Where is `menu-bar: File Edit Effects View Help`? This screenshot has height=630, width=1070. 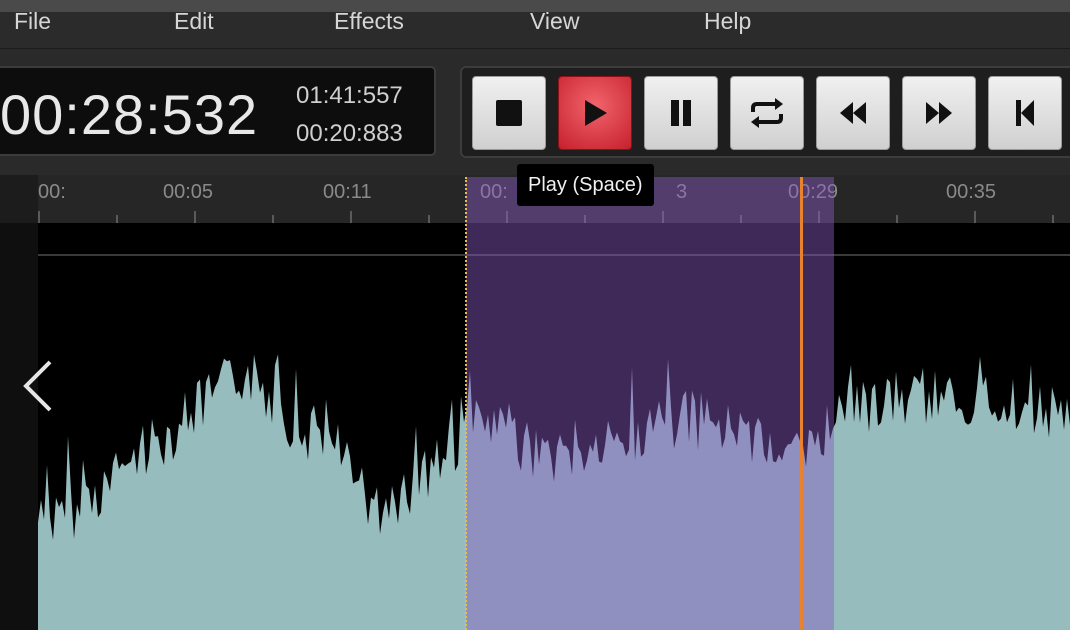 menu-bar: File Edit Effects View Help is located at coordinates (535, 28).